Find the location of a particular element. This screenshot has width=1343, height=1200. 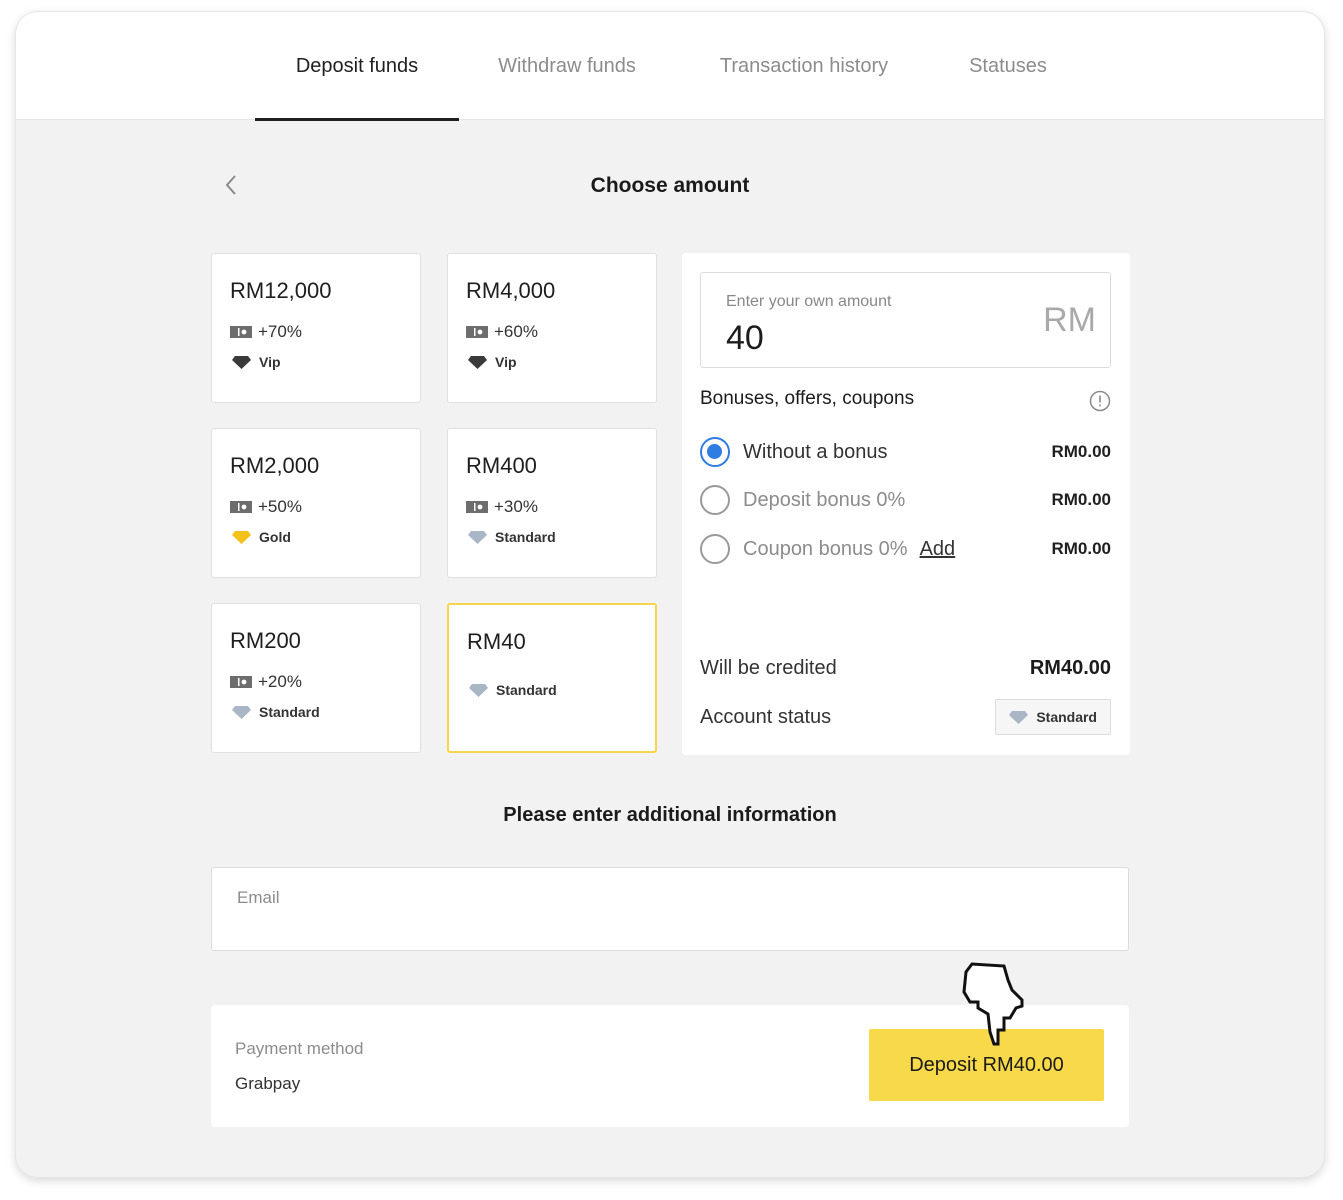

card-bonus: +20% is located at coordinates (266, 682).